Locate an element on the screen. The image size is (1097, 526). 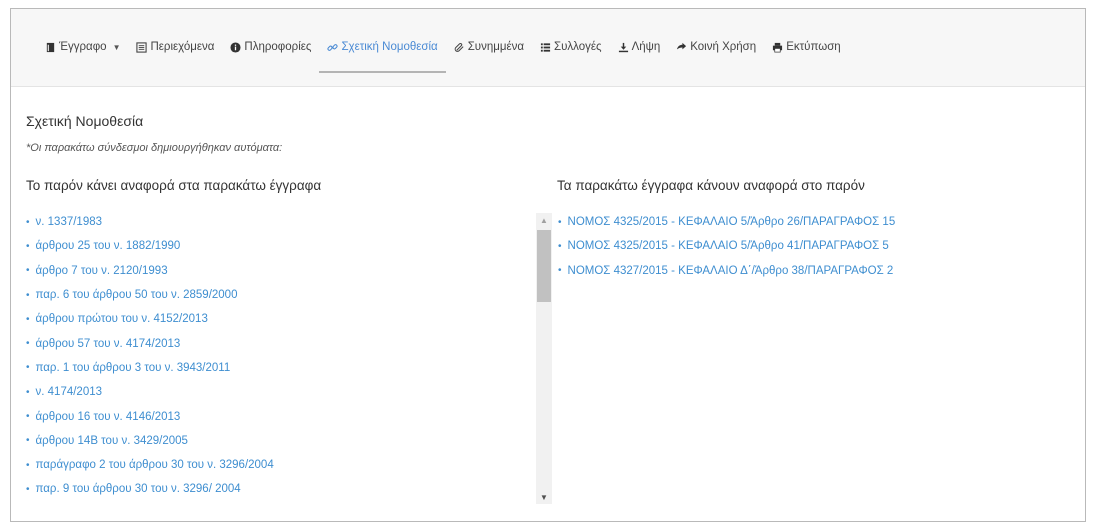
paperclip-icon is located at coordinates (459, 47).